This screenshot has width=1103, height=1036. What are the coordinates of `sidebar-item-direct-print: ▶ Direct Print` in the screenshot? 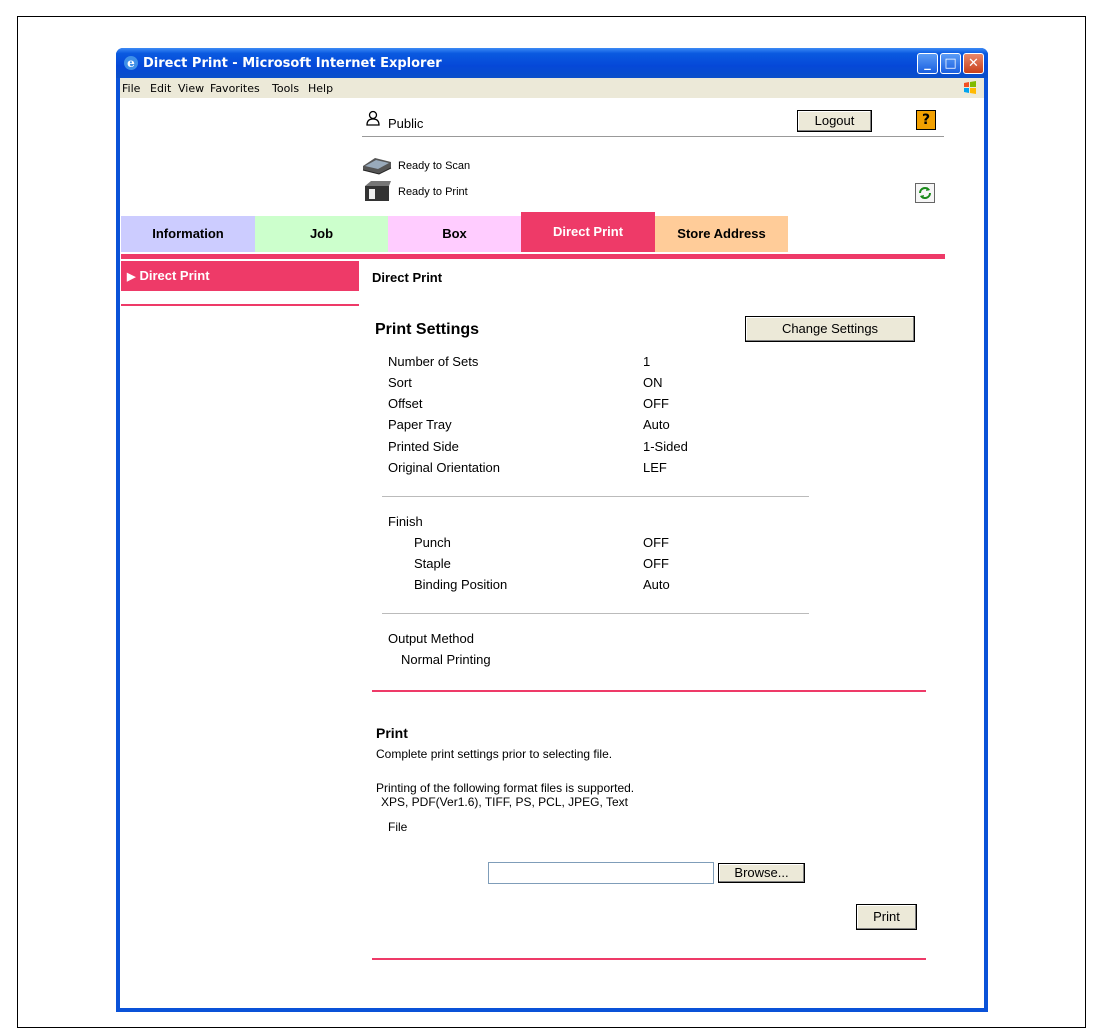 It's located at (240, 276).